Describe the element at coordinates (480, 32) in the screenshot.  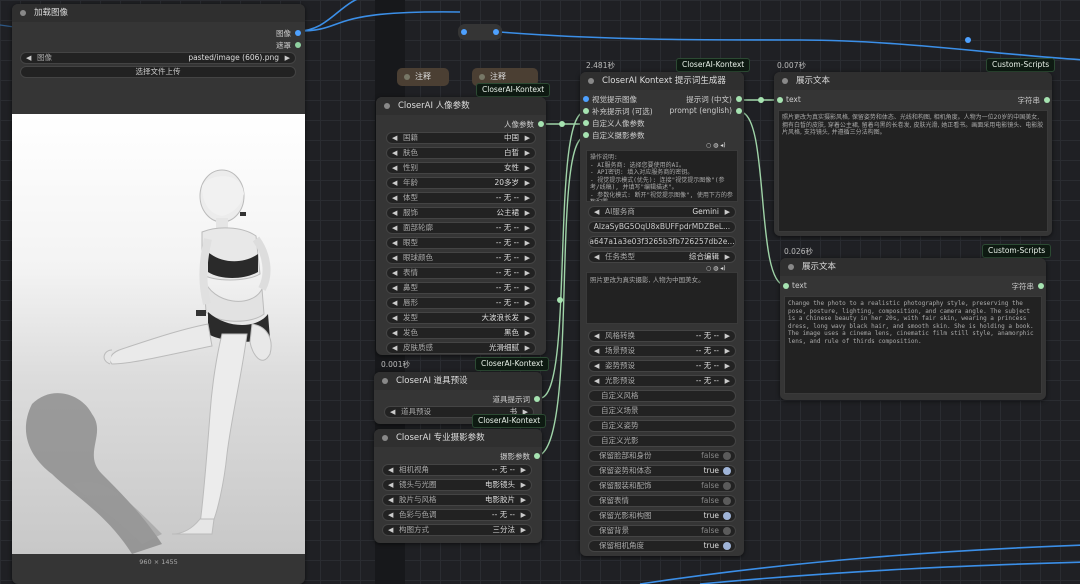
I see `reroute-node` at that location.